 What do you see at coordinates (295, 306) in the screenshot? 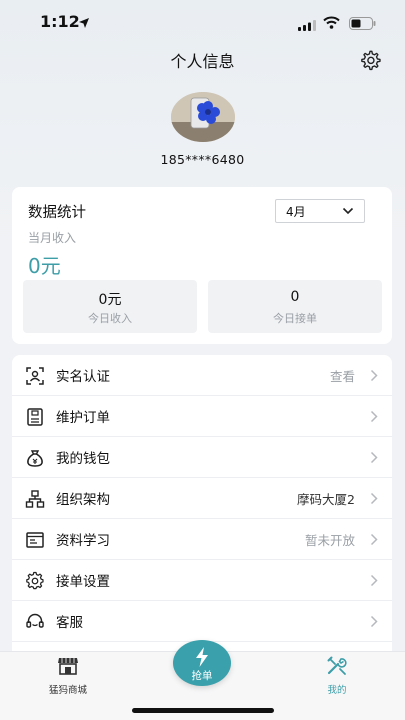
I see `today-orders-box: 0 今日接单` at bounding box center [295, 306].